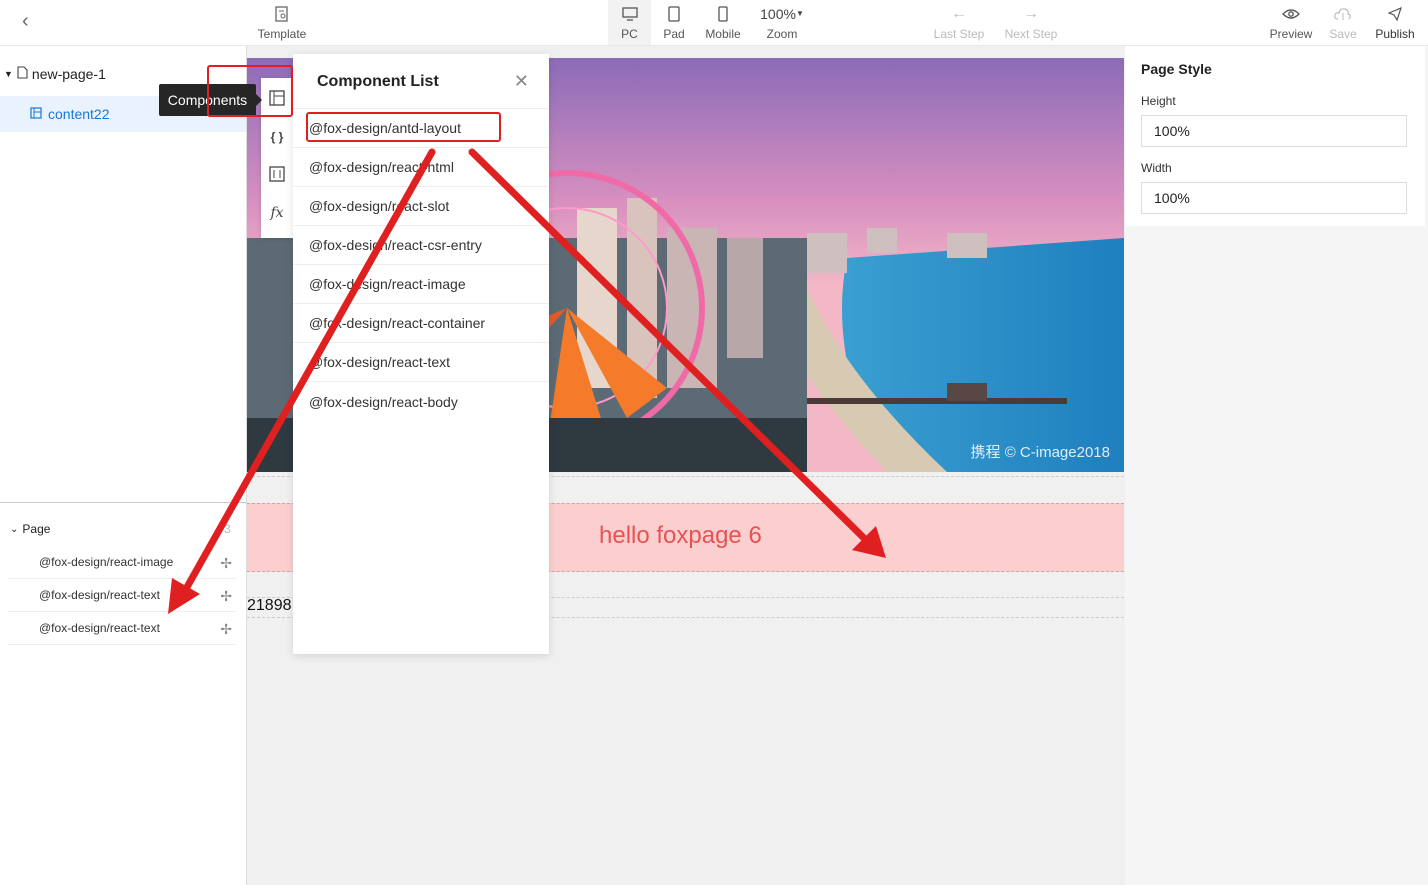 Image resolution: width=1428 pixels, height=885 pixels. I want to click on variables-button: { }, so click(277, 137).